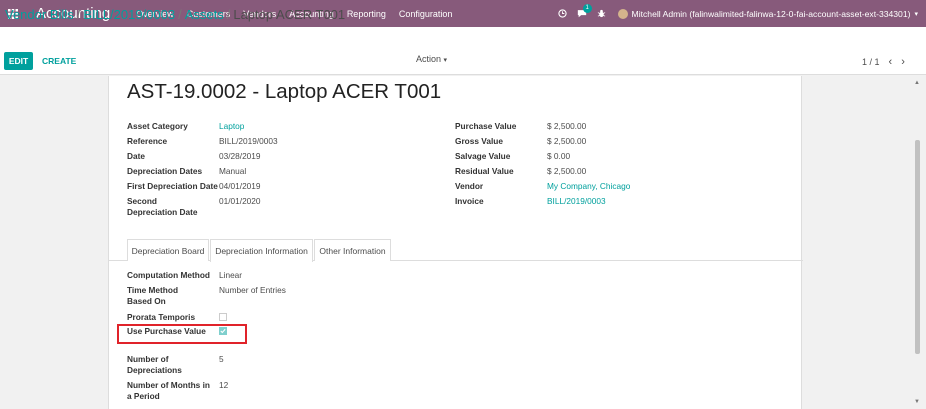 This screenshot has height=409, width=926. Describe the element at coordinates (567, 171) in the screenshot. I see `residual-value: $ 2,500.00` at that location.